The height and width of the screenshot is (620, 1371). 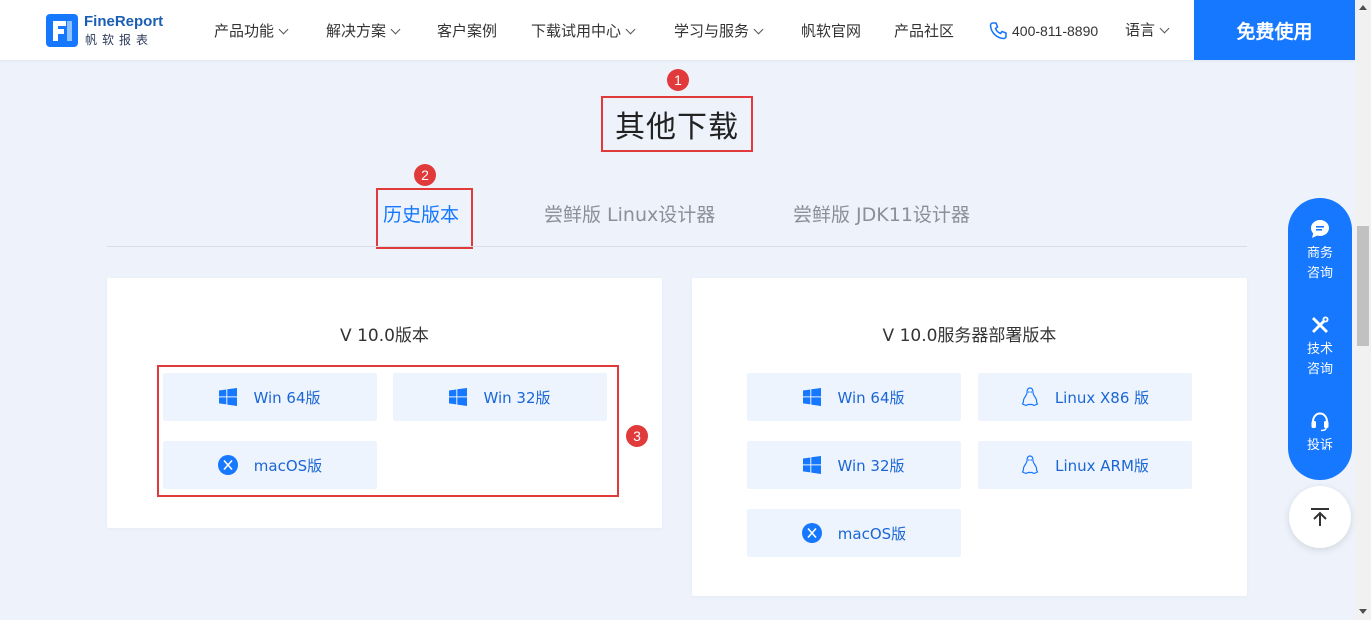 What do you see at coordinates (1320, 422) in the screenshot?
I see `headset-icon` at bounding box center [1320, 422].